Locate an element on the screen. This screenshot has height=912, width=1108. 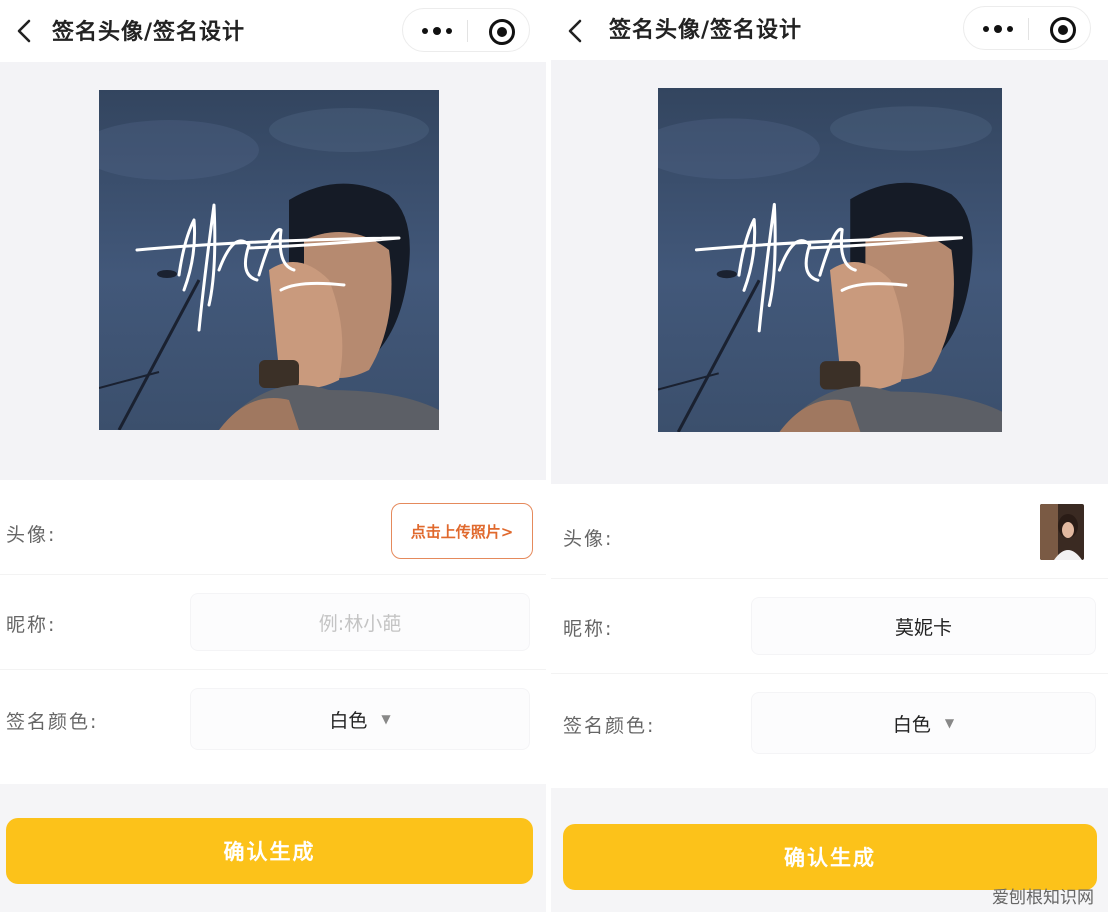
site-watermark: 爱刨根知识网 is located at coordinates (1043, 898).